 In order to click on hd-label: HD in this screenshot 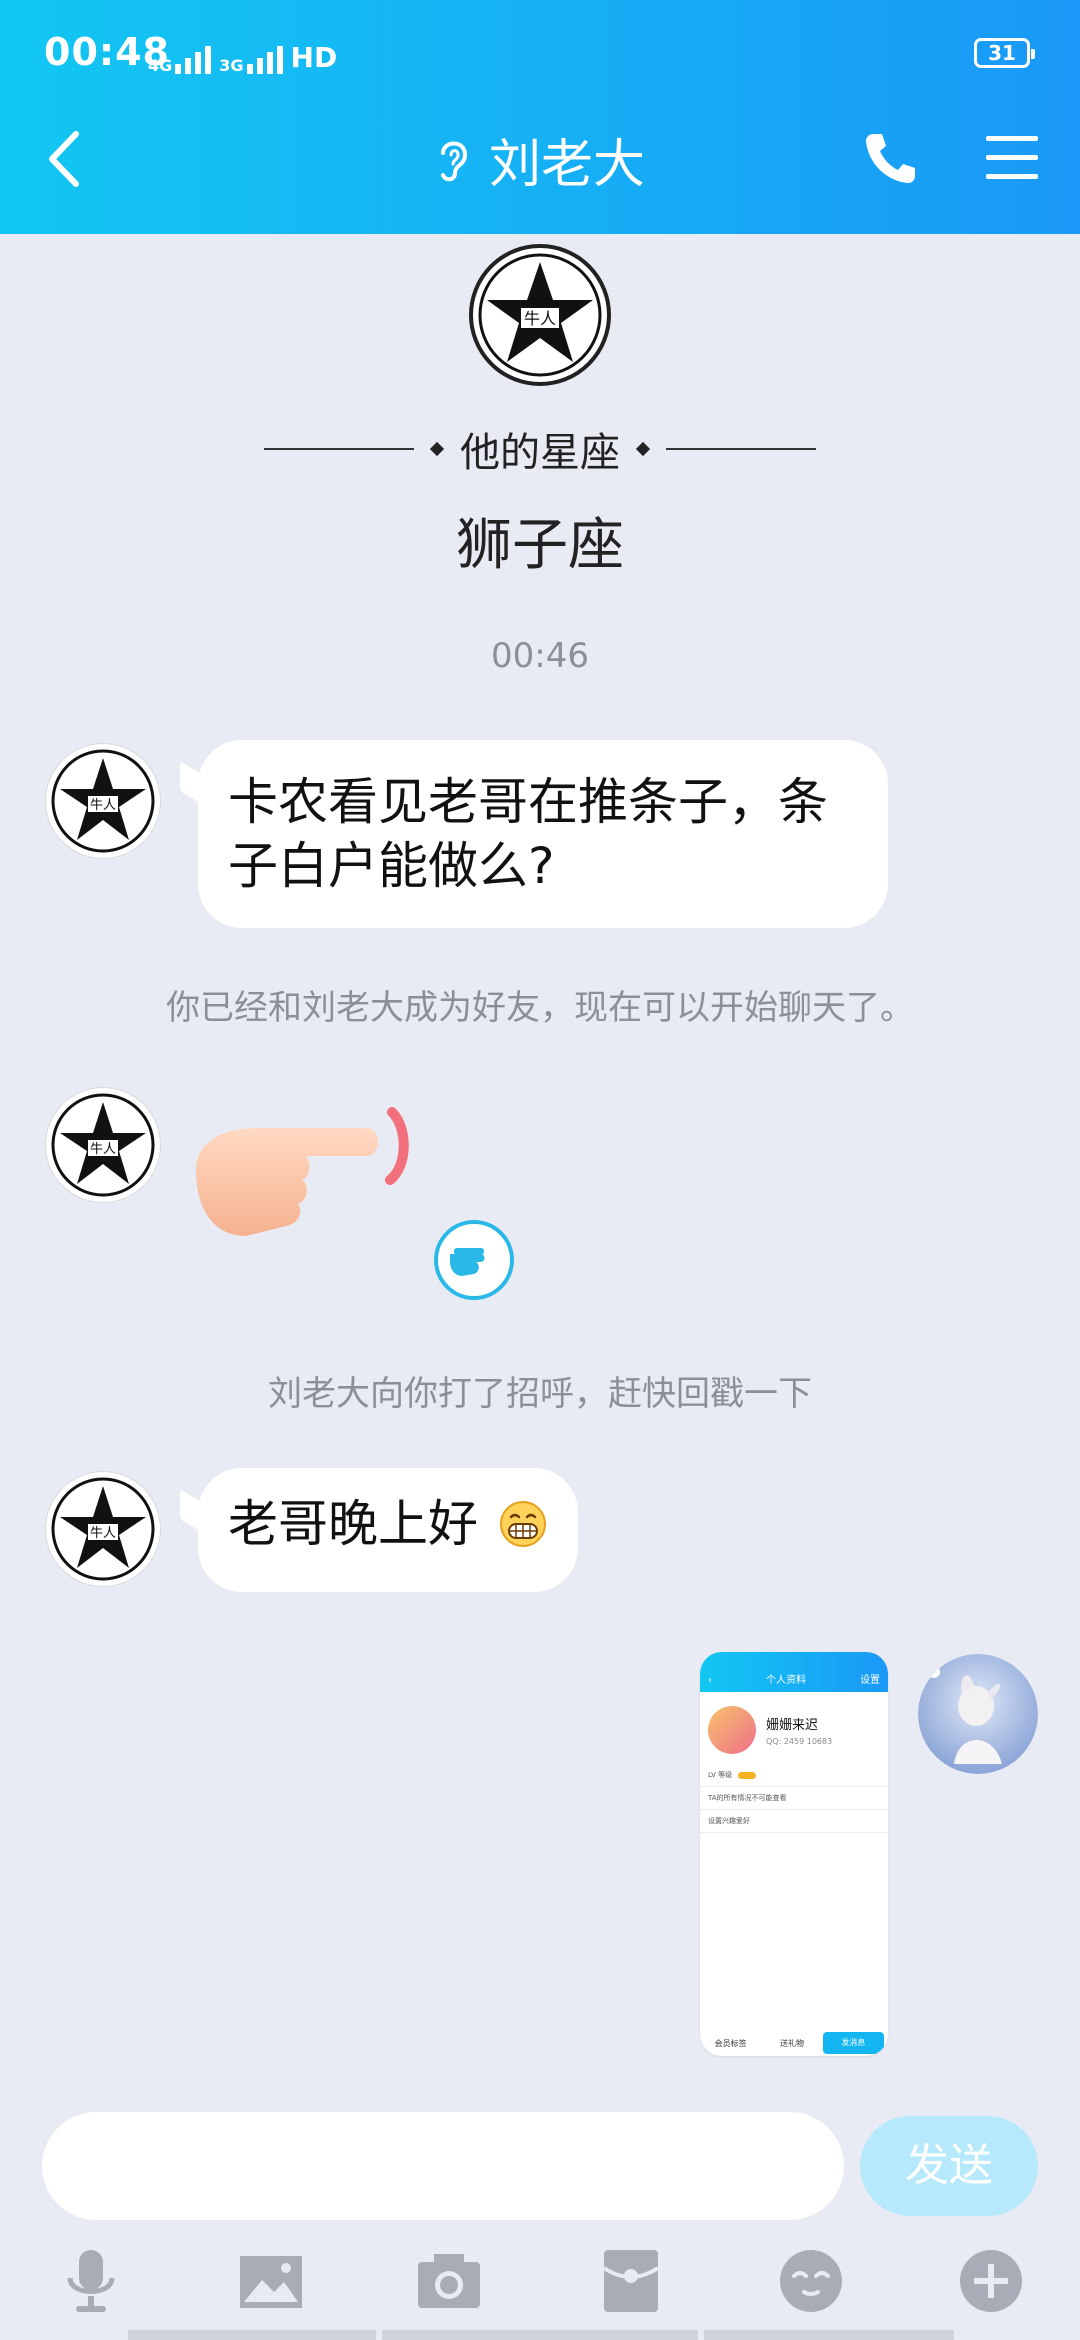, I will do `click(314, 57)`.